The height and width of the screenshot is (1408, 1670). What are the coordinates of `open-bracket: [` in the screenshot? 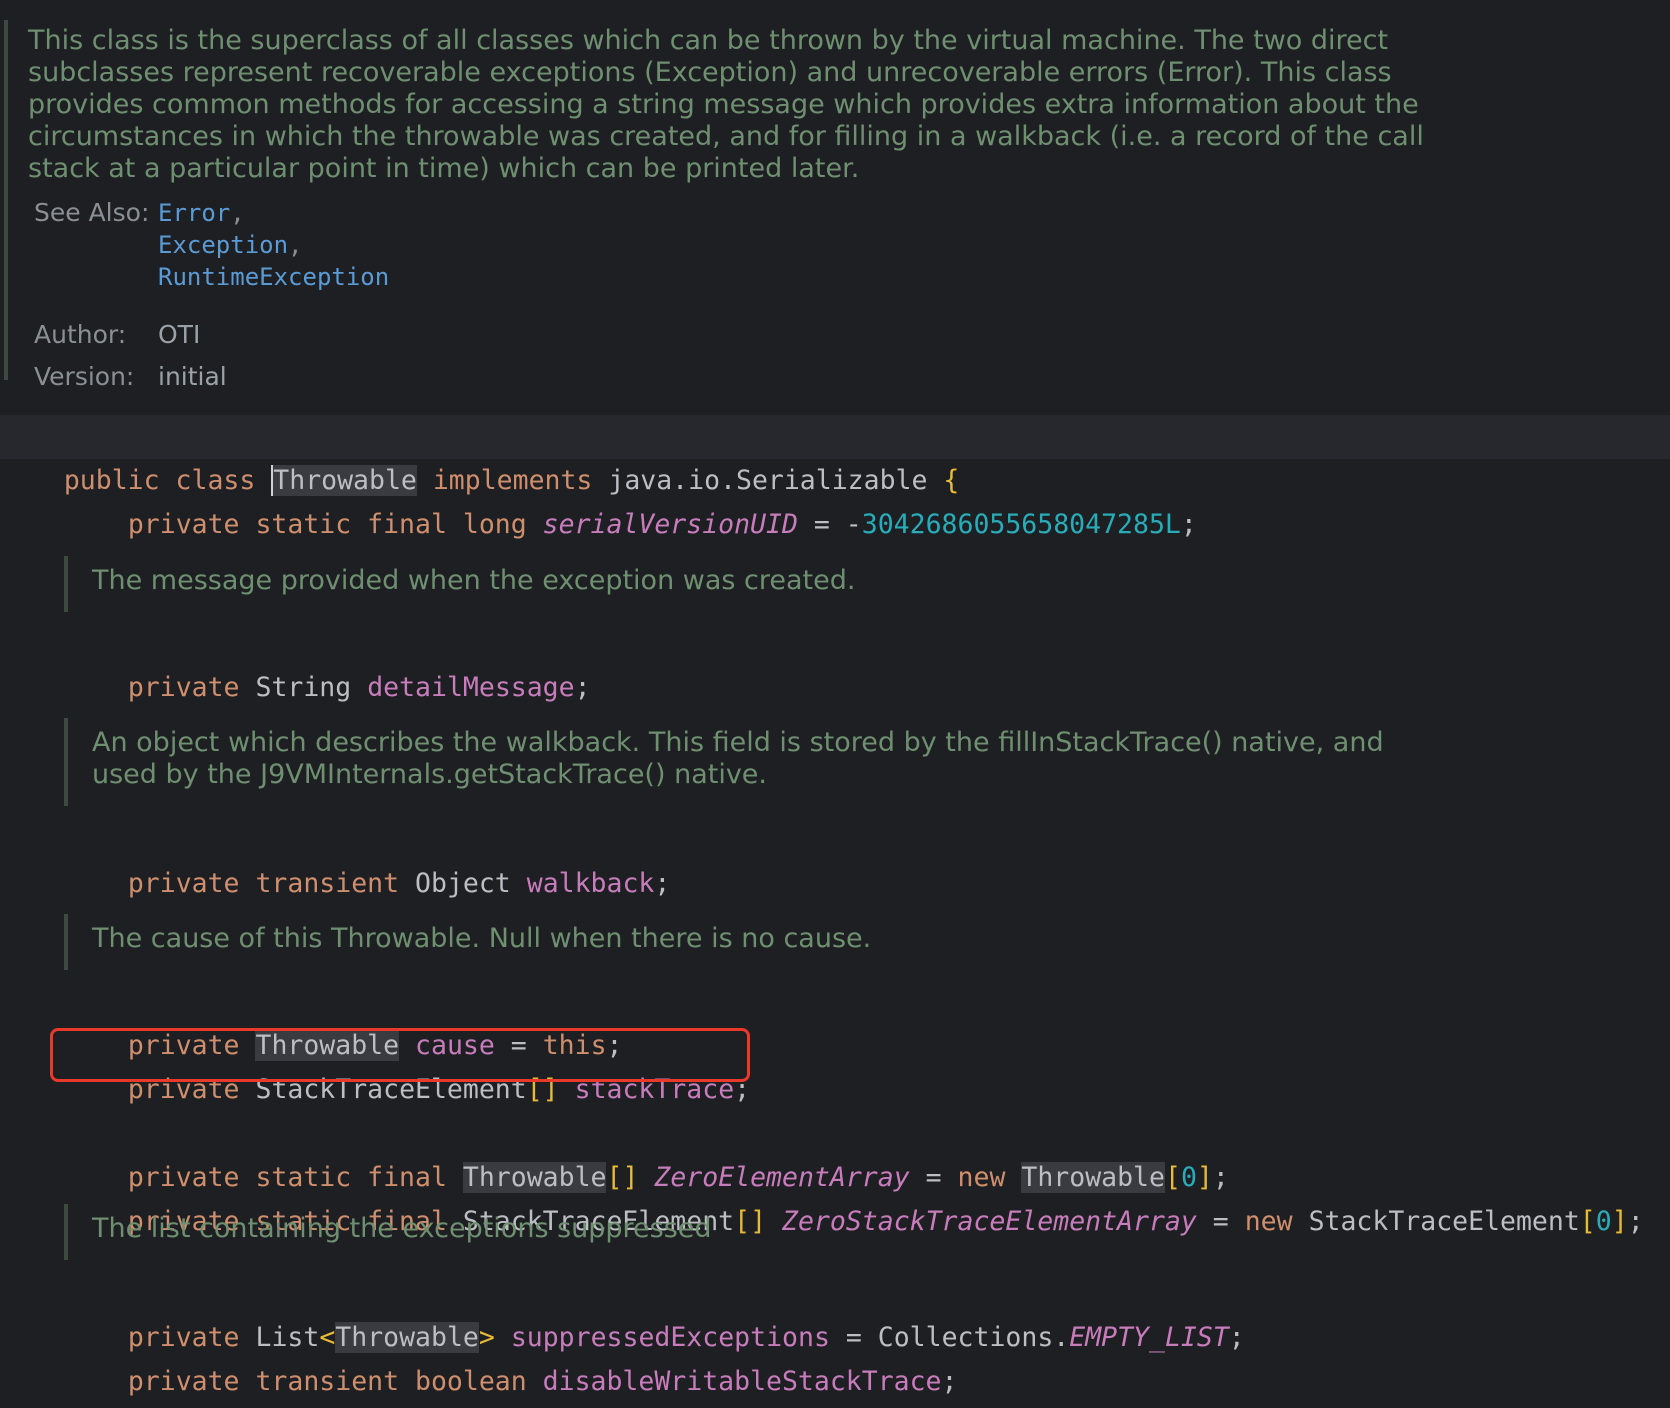 It's located at (1587, 1221).